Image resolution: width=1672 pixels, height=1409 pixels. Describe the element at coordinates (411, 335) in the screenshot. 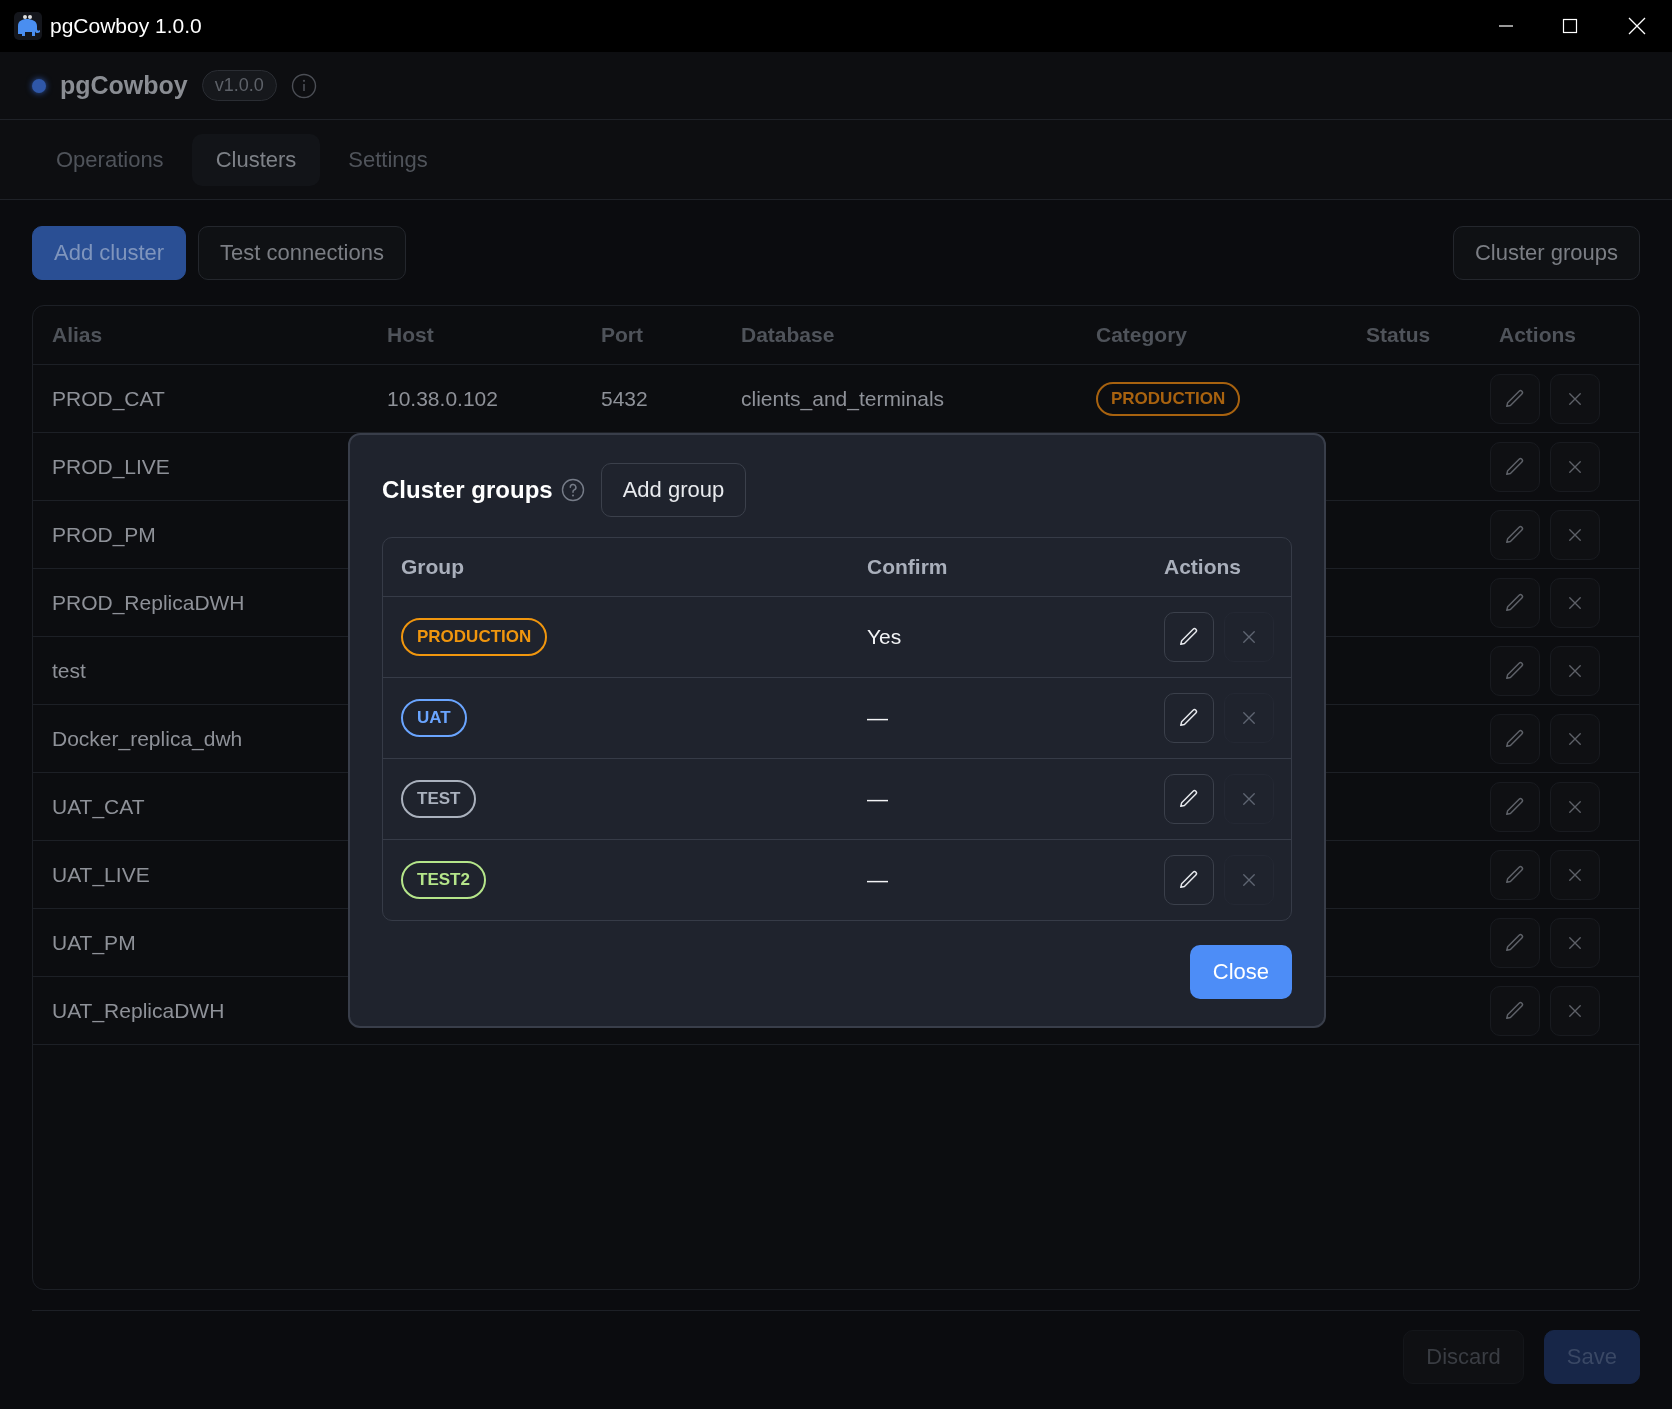

I see `column-header: Host` at that location.